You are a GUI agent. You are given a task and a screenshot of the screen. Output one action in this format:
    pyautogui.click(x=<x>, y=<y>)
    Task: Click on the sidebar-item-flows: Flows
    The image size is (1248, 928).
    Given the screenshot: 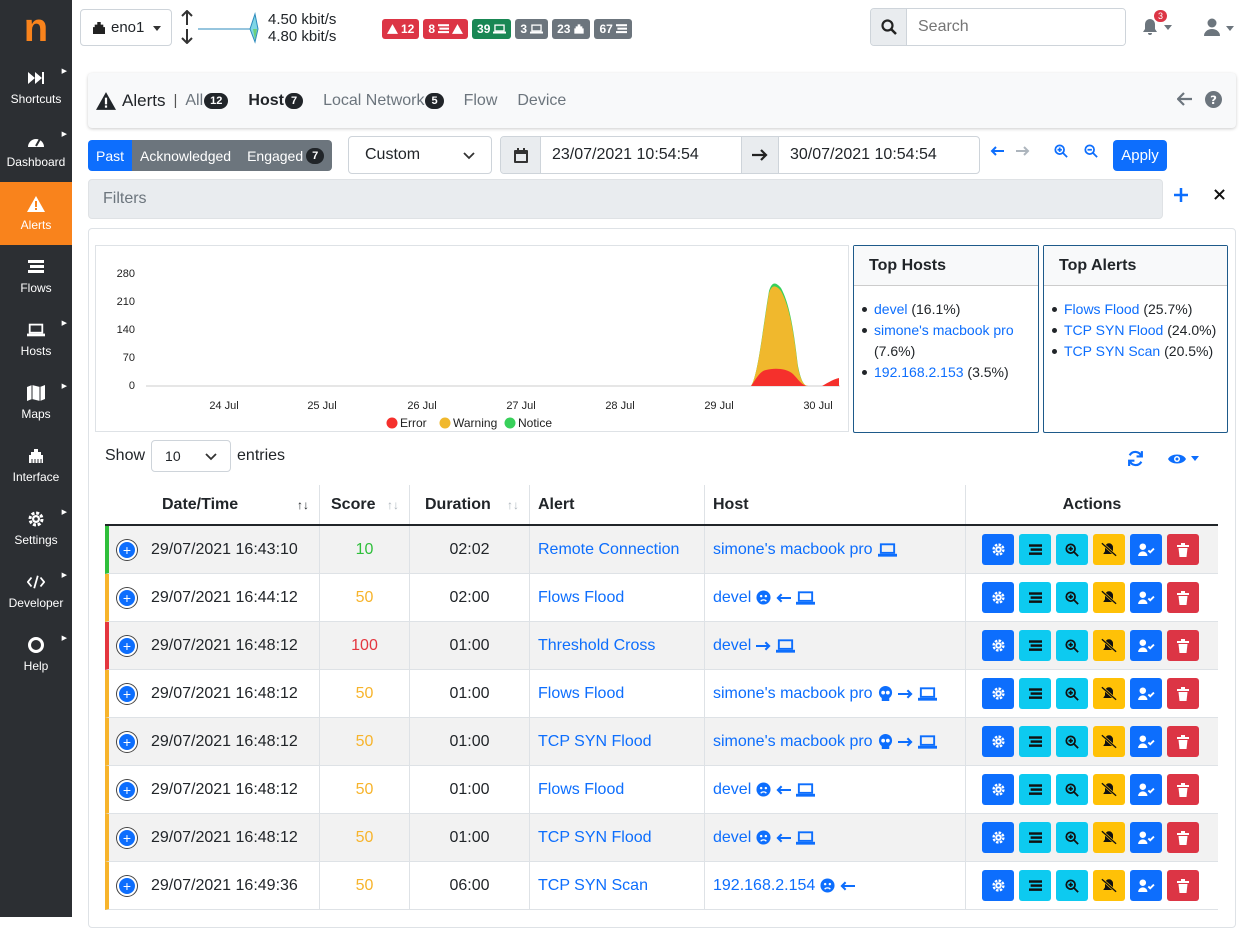 What is the action you would take?
    pyautogui.click(x=36, y=276)
    